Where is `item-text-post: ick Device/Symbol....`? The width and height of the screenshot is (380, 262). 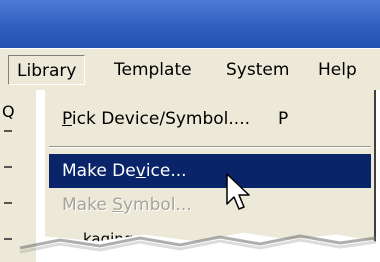 item-text-post: ick Device/Symbol.... is located at coordinates (161, 119).